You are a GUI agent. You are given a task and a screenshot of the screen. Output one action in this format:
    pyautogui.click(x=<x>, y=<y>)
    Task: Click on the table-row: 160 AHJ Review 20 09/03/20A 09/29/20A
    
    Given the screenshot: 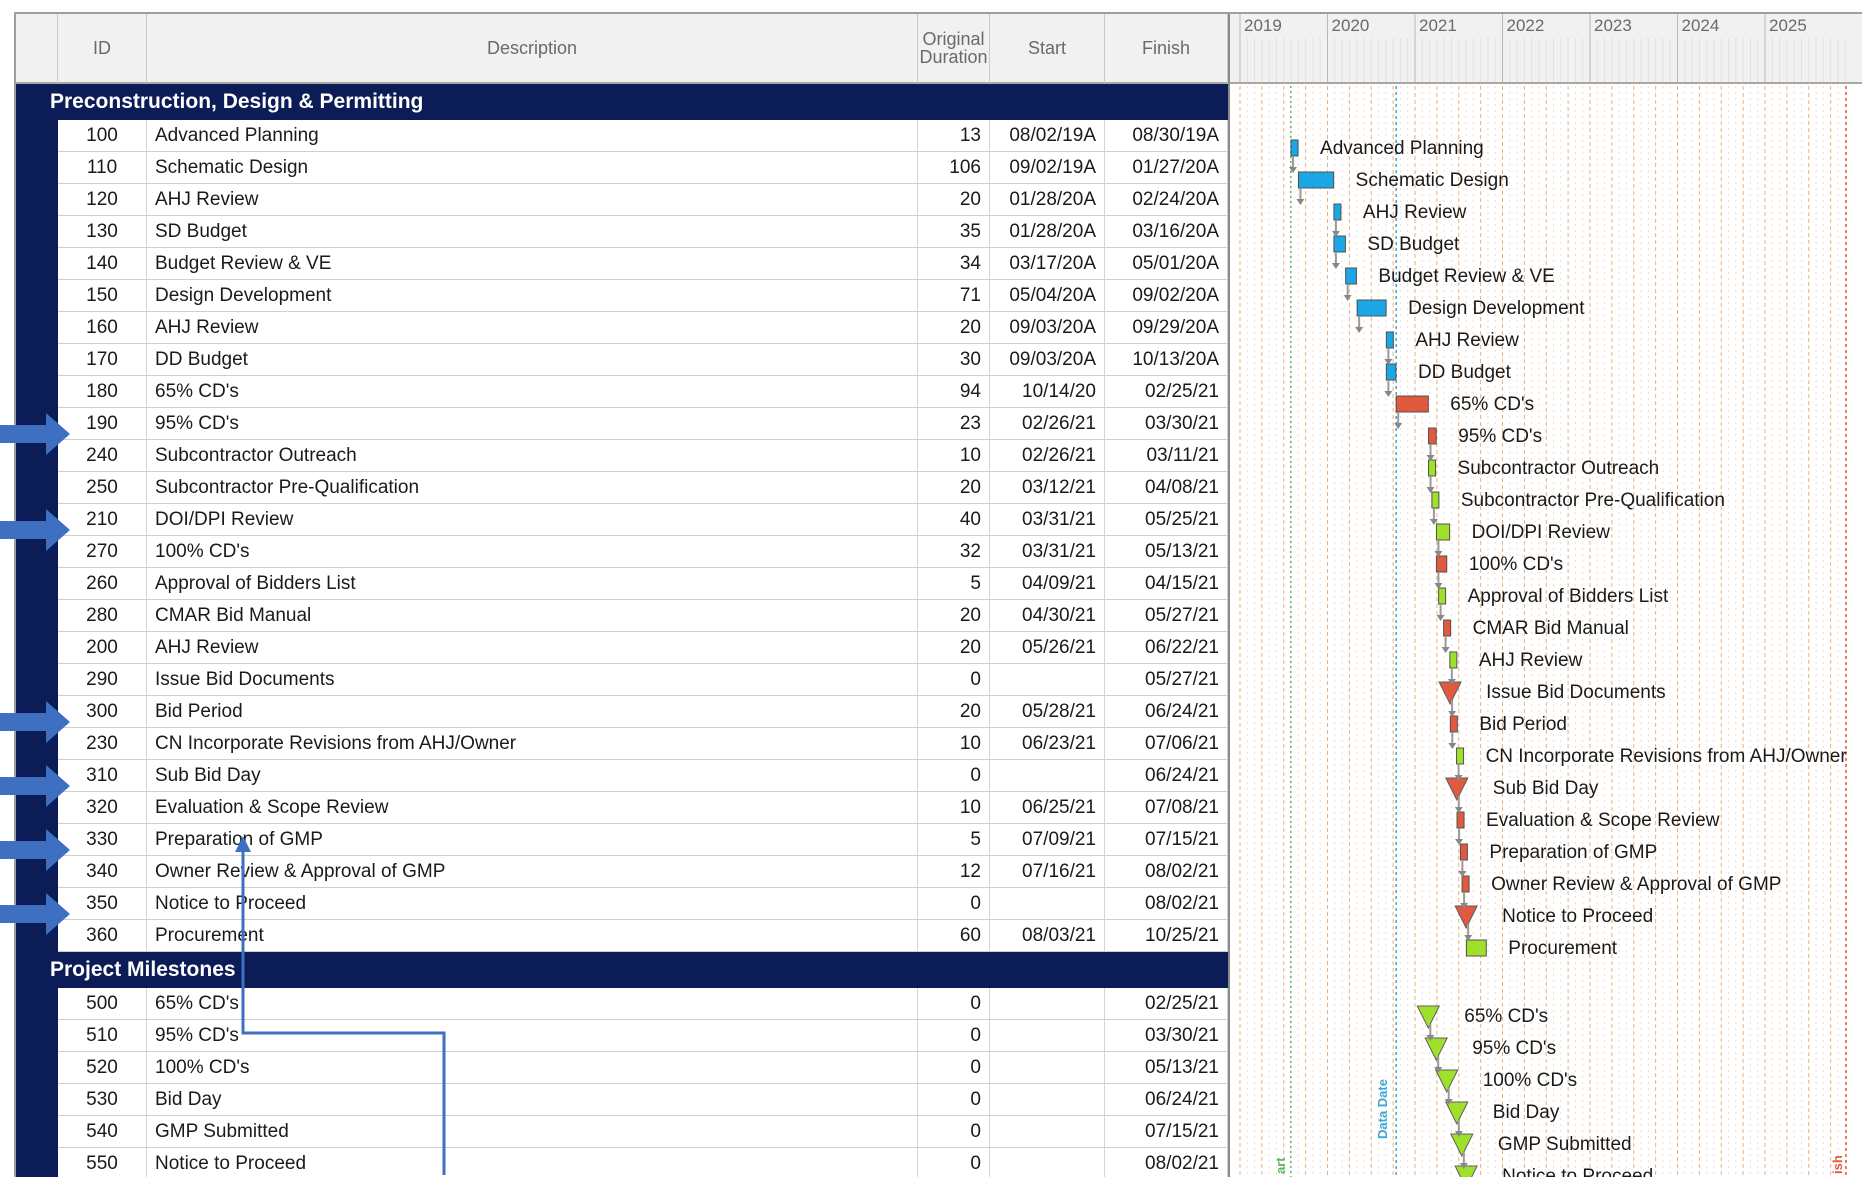 What is the action you would take?
    pyautogui.click(x=643, y=328)
    